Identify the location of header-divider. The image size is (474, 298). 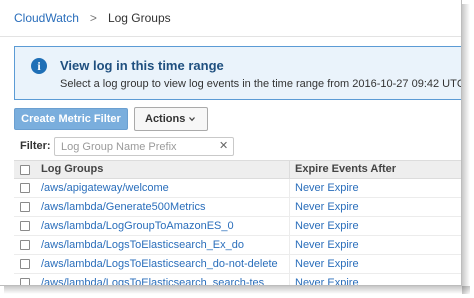
(230, 36).